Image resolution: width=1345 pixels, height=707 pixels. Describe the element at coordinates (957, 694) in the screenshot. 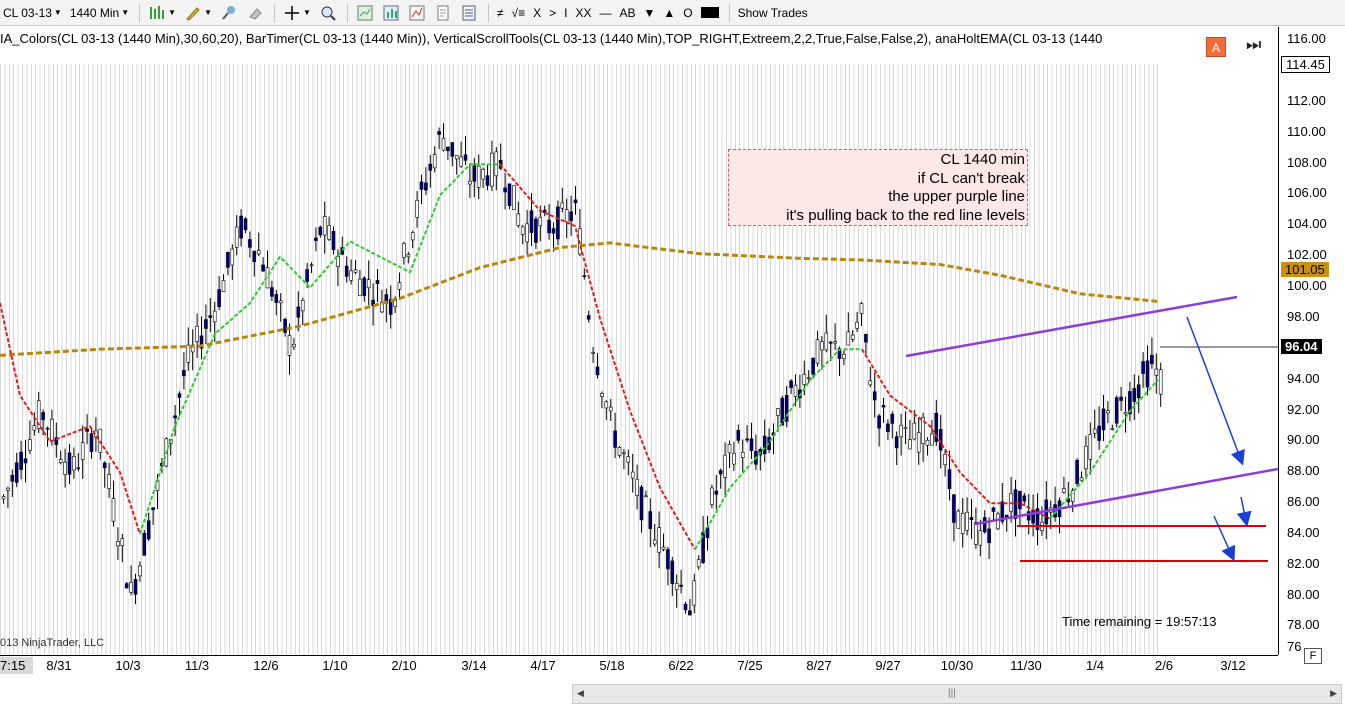

I see `horizontal-scrollbar: ◀ ||| ▶` at that location.